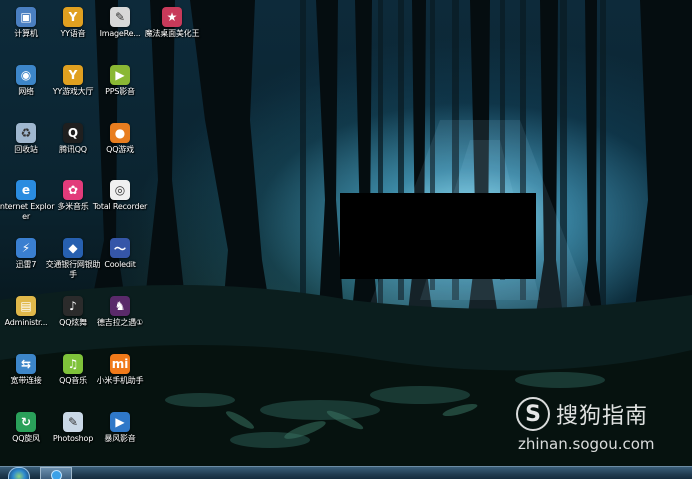 The width and height of the screenshot is (692, 479). Describe the element at coordinates (172, 33) in the screenshot. I see `shortcut-label: 魔法桌面美化王` at that location.